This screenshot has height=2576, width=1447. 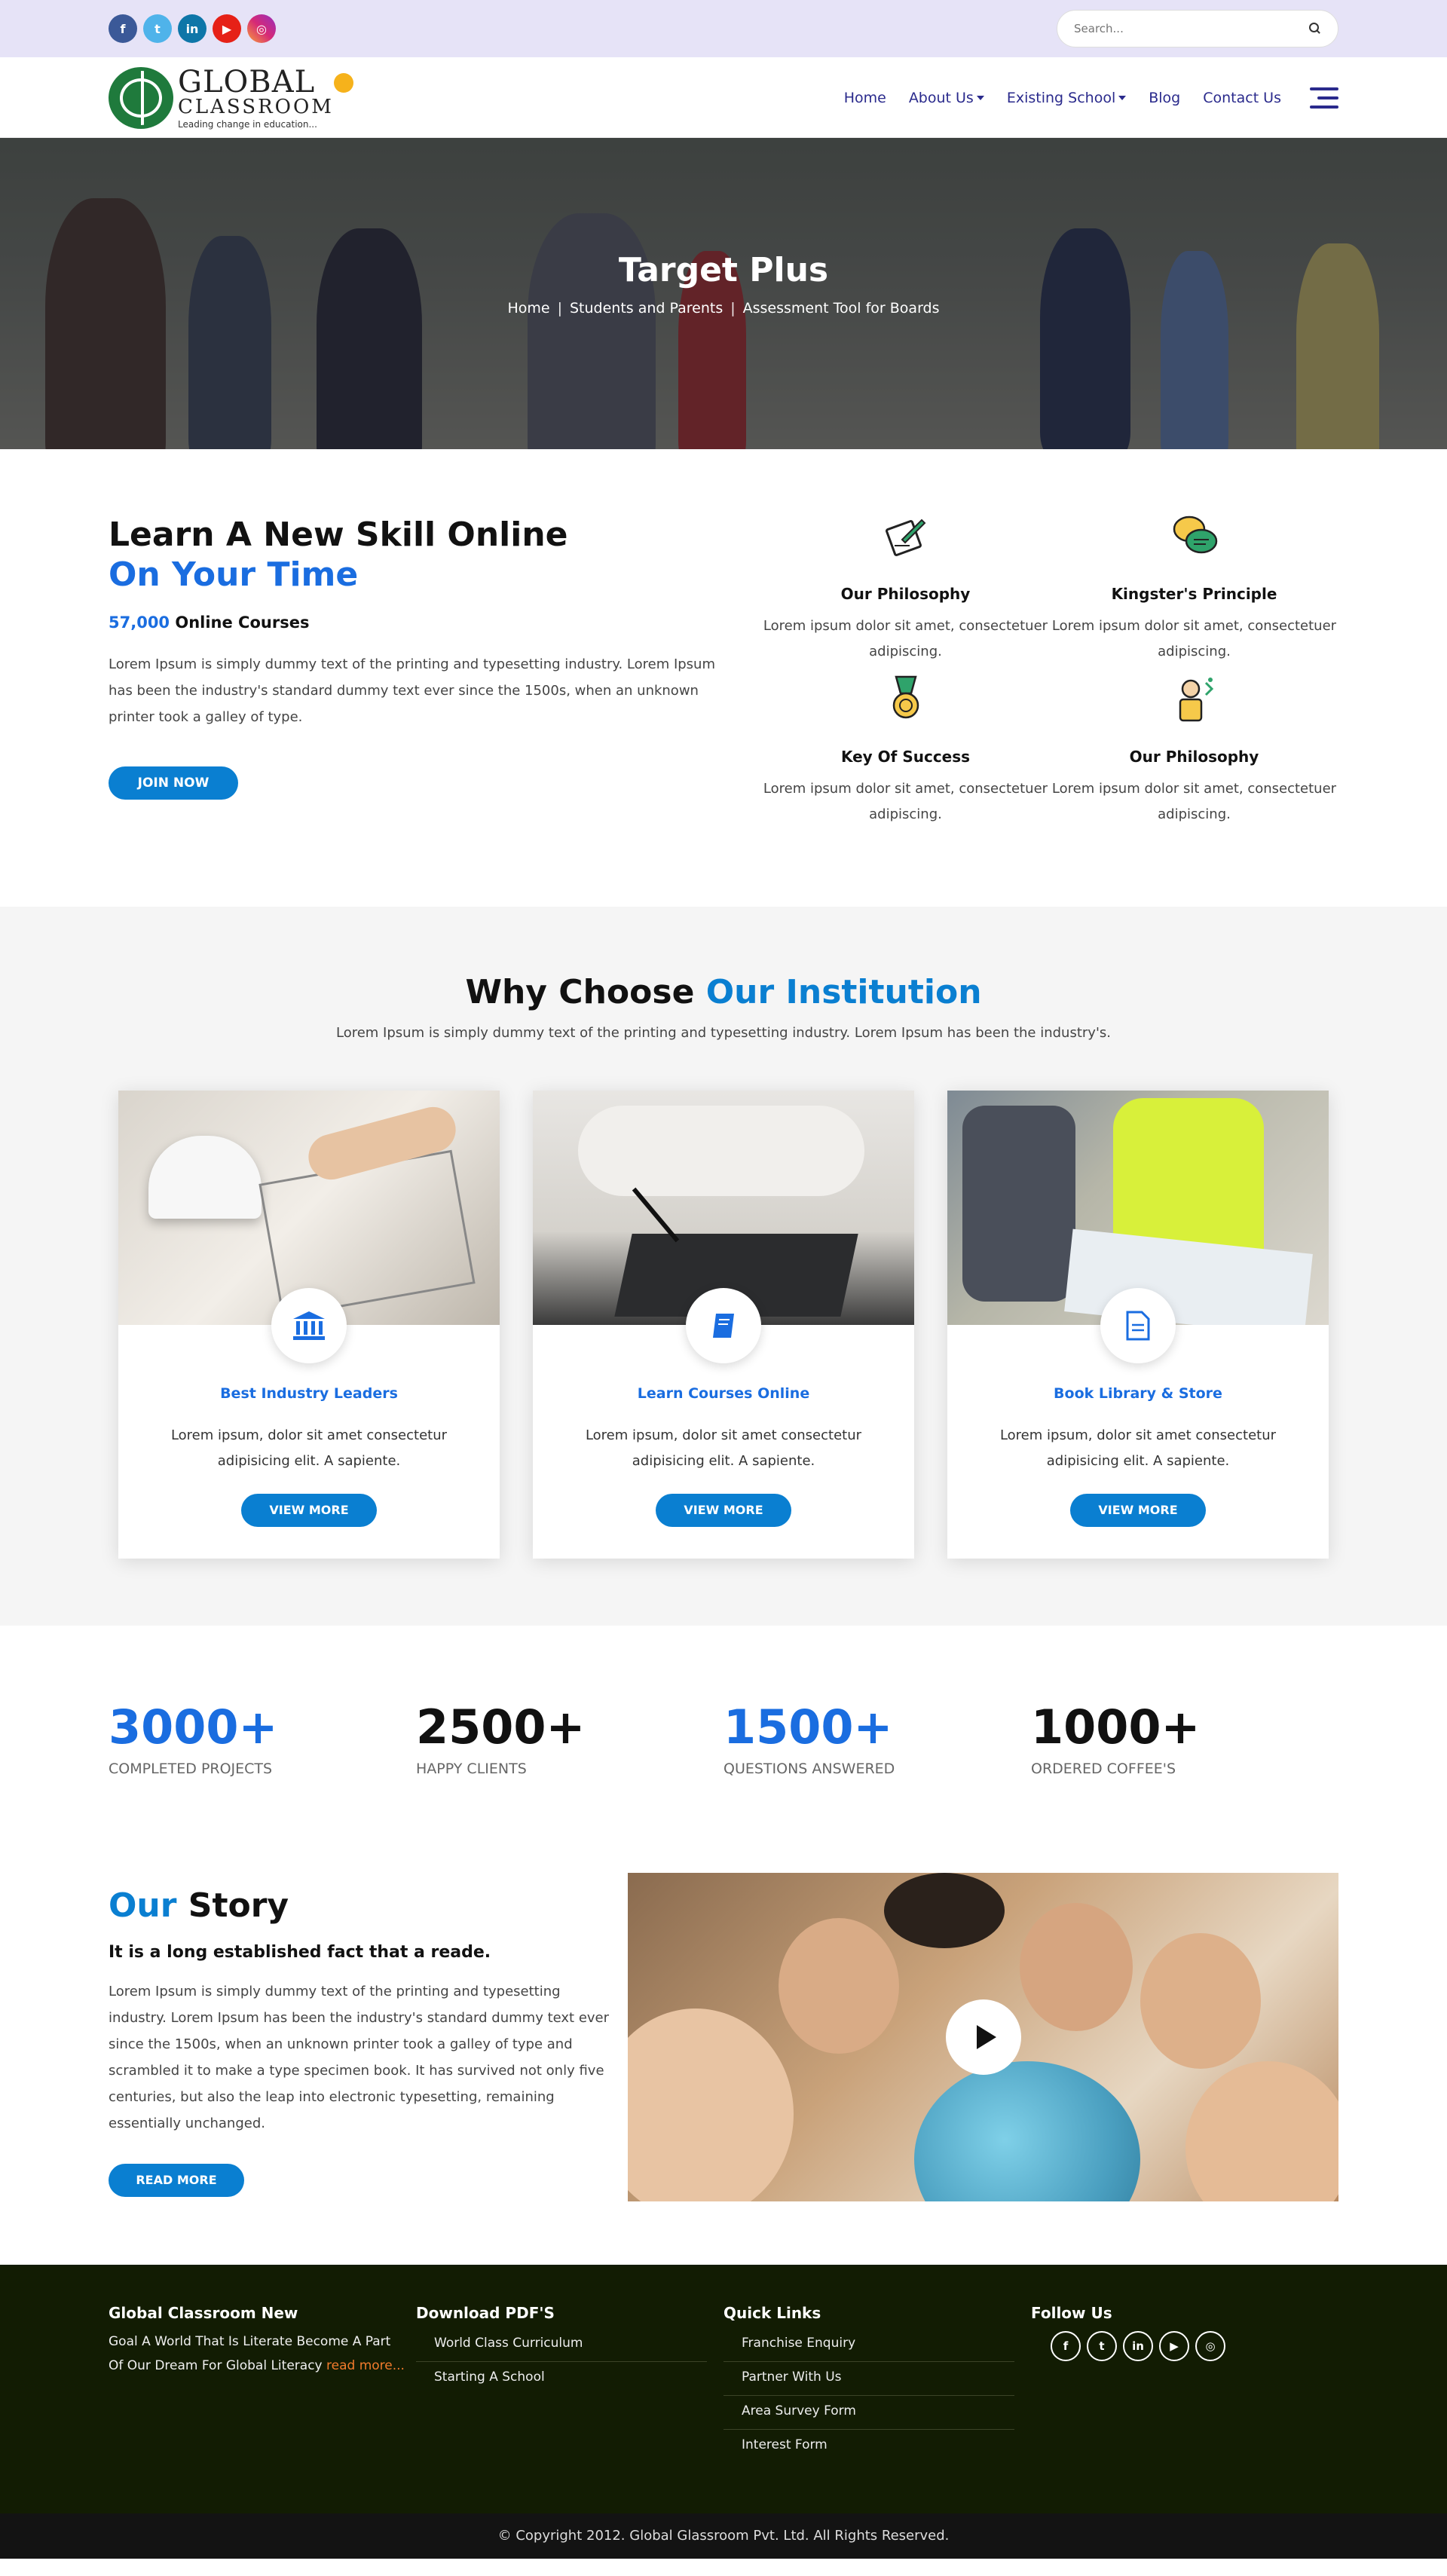 What do you see at coordinates (1315, 29) in the screenshot?
I see `search-icon` at bounding box center [1315, 29].